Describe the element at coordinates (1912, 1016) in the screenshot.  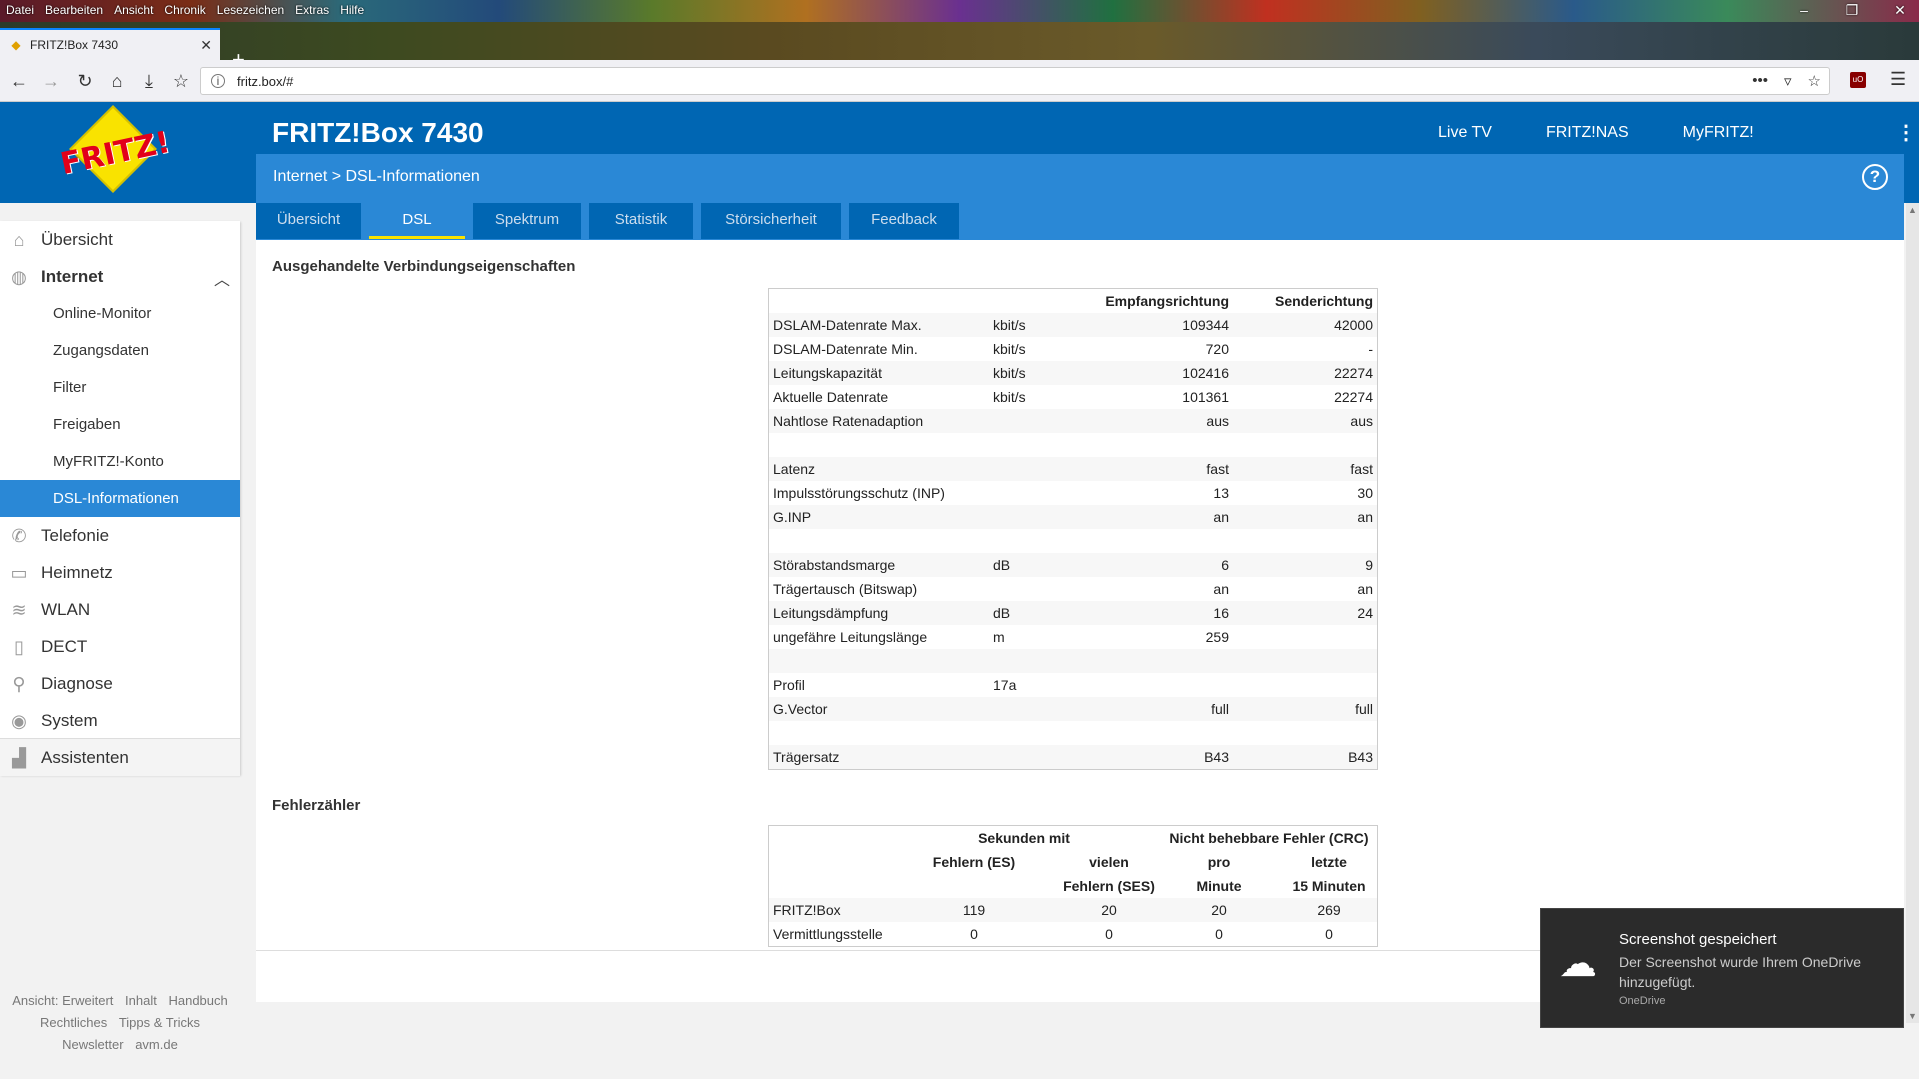
I see `scroll-down-icon: ▼` at that location.